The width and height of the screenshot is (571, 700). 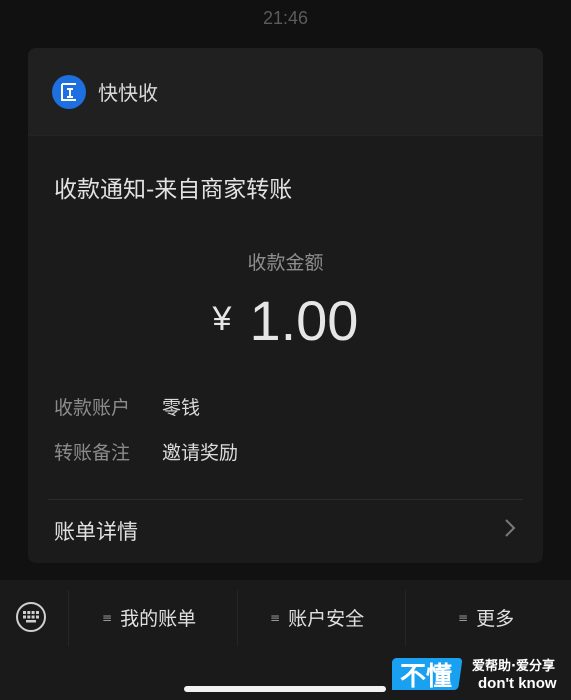 I want to click on amount-value: ¥1.00, so click(x=285, y=320).